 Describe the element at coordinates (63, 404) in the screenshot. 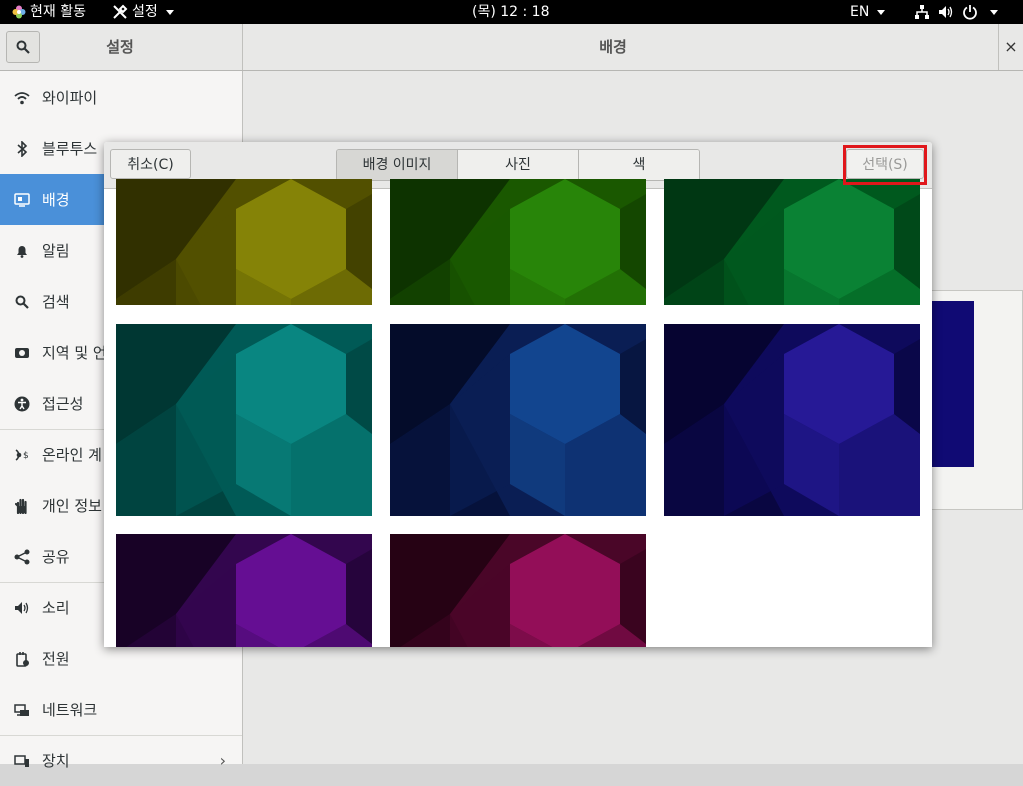

I see `sidebar-item-label: 접근성` at that location.